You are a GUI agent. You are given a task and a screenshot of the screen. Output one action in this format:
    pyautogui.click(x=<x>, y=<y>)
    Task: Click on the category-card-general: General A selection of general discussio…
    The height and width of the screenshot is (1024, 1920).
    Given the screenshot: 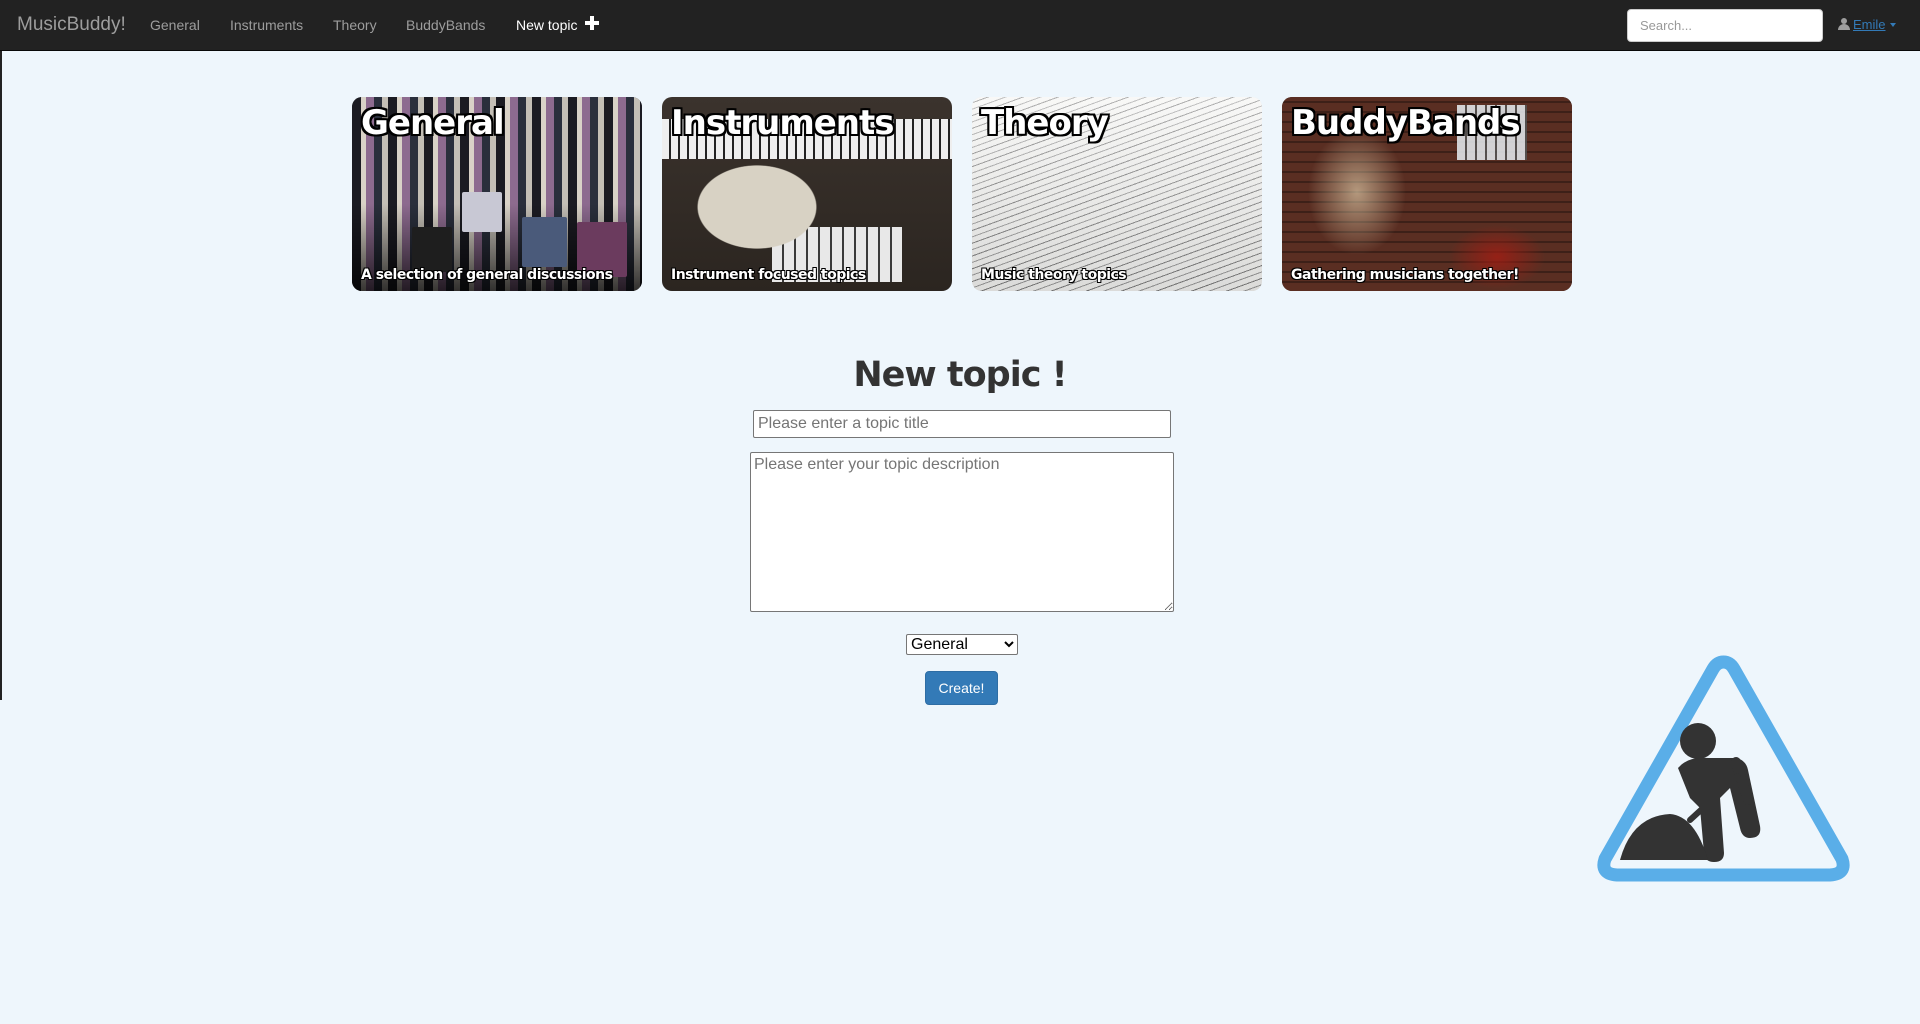 What is the action you would take?
    pyautogui.click(x=497, y=194)
    